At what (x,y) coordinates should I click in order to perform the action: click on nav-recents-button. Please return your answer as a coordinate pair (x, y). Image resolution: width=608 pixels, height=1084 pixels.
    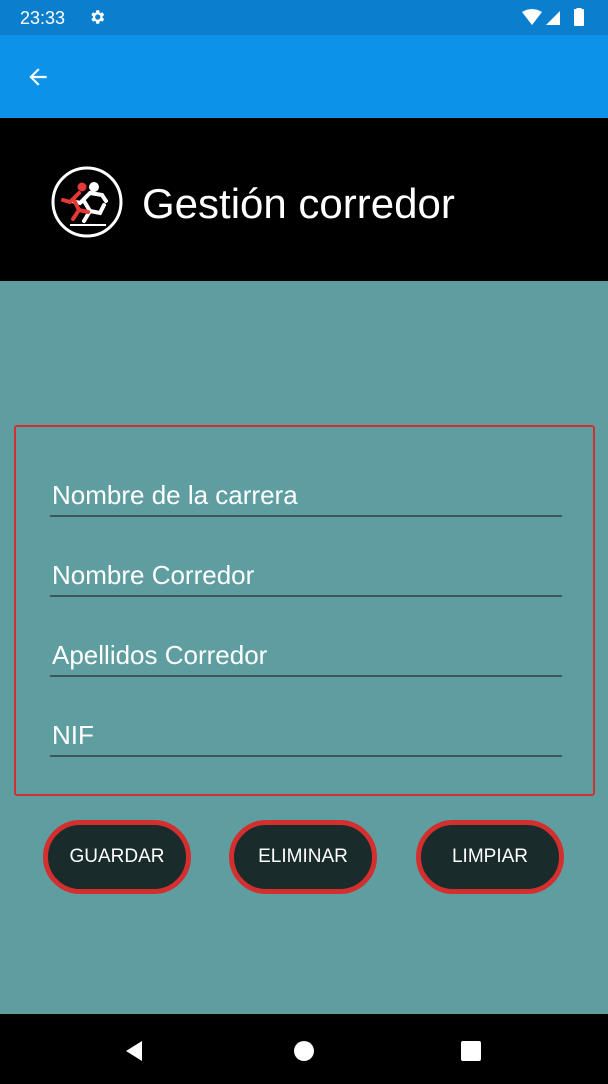
    Looking at the image, I should click on (471, 1051).